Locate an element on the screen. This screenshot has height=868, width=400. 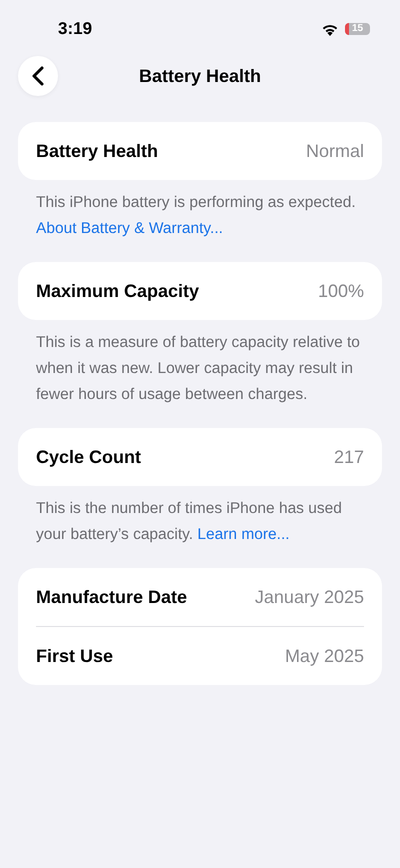
row-value: 100% is located at coordinates (341, 291).